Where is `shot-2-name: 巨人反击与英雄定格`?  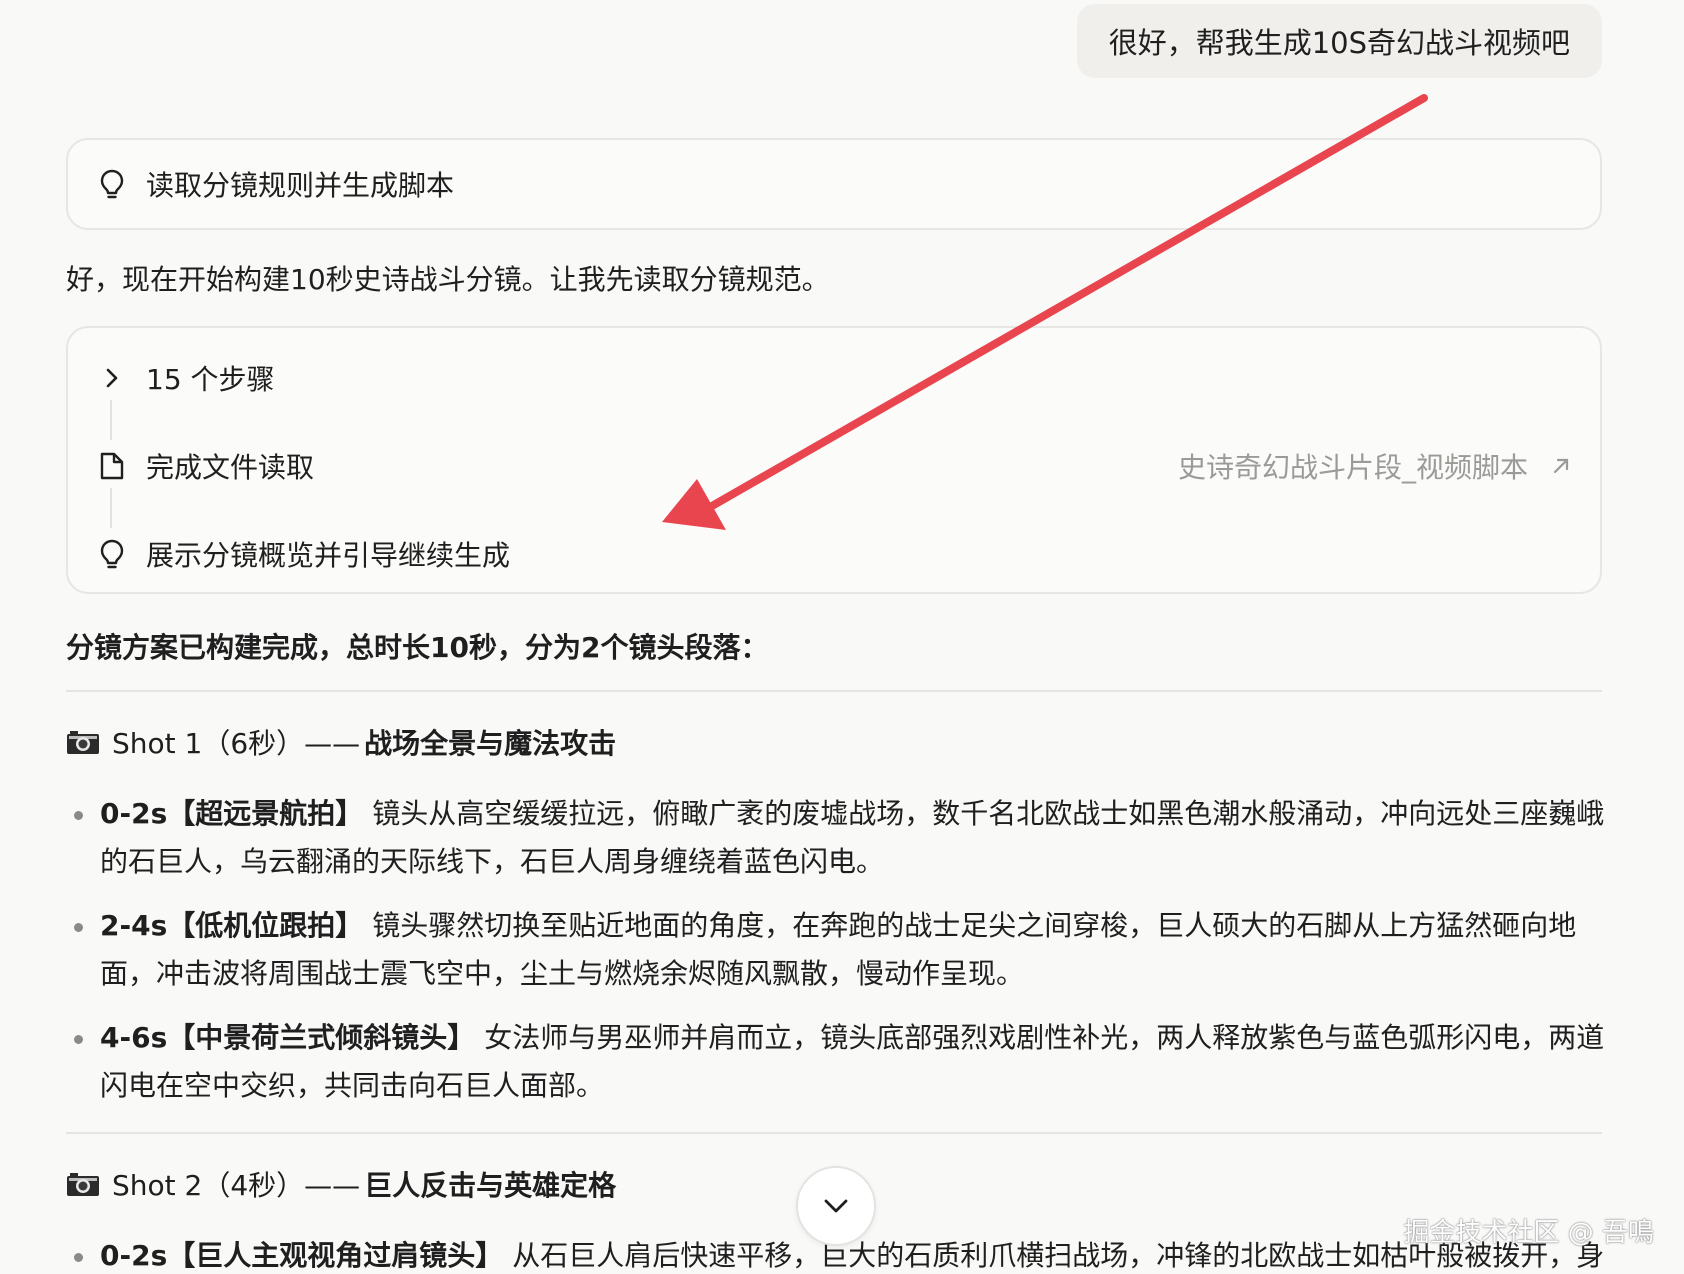
shot-2-name: 巨人反击与英雄定格 is located at coordinates (490, 1185).